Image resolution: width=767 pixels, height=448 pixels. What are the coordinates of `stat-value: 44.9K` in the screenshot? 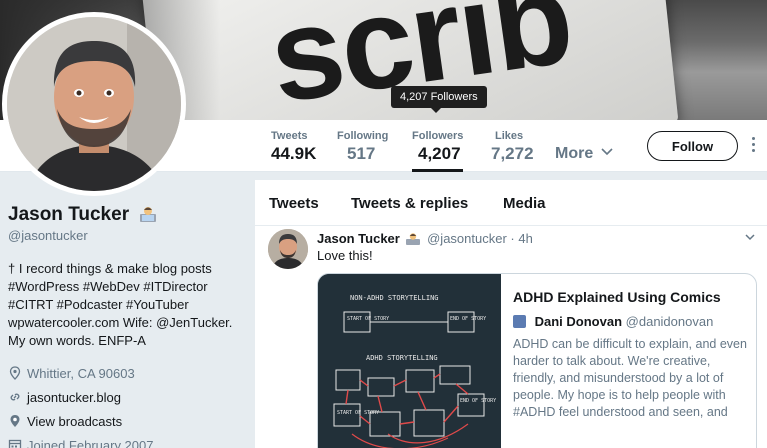 It's located at (294, 153).